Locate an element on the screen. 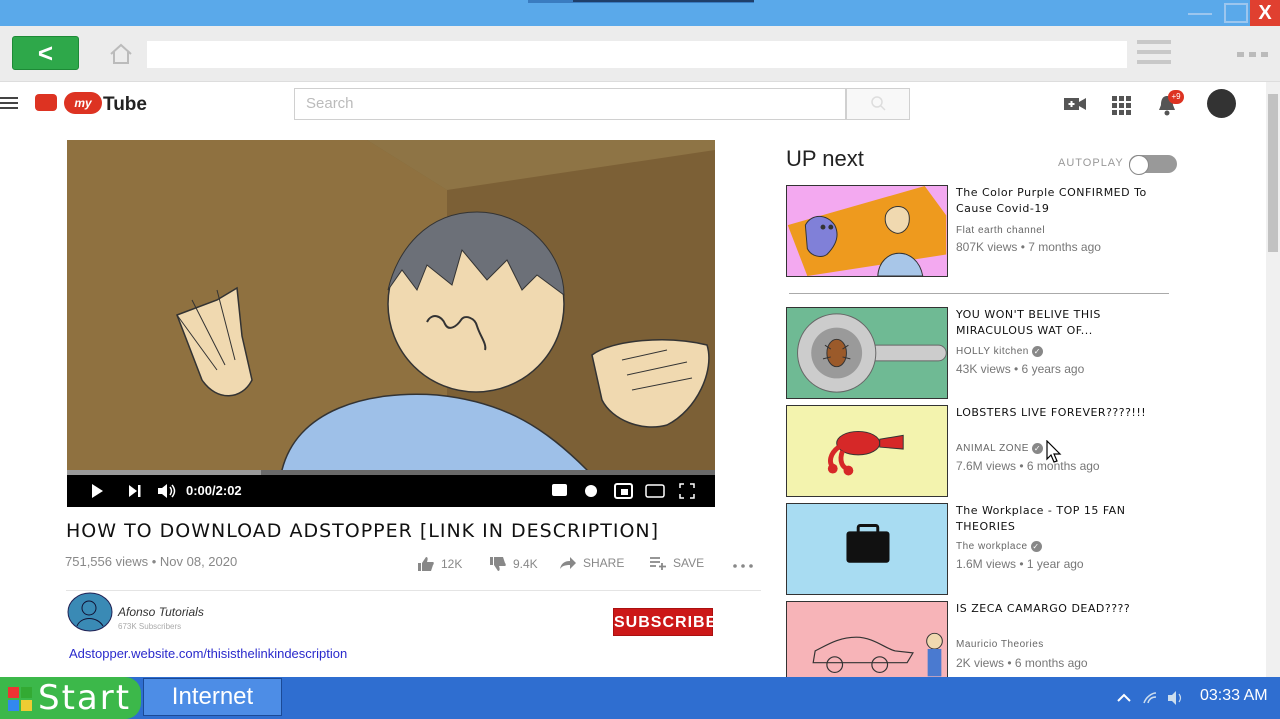  notification-badge: +9 is located at coordinates (1176, 97).